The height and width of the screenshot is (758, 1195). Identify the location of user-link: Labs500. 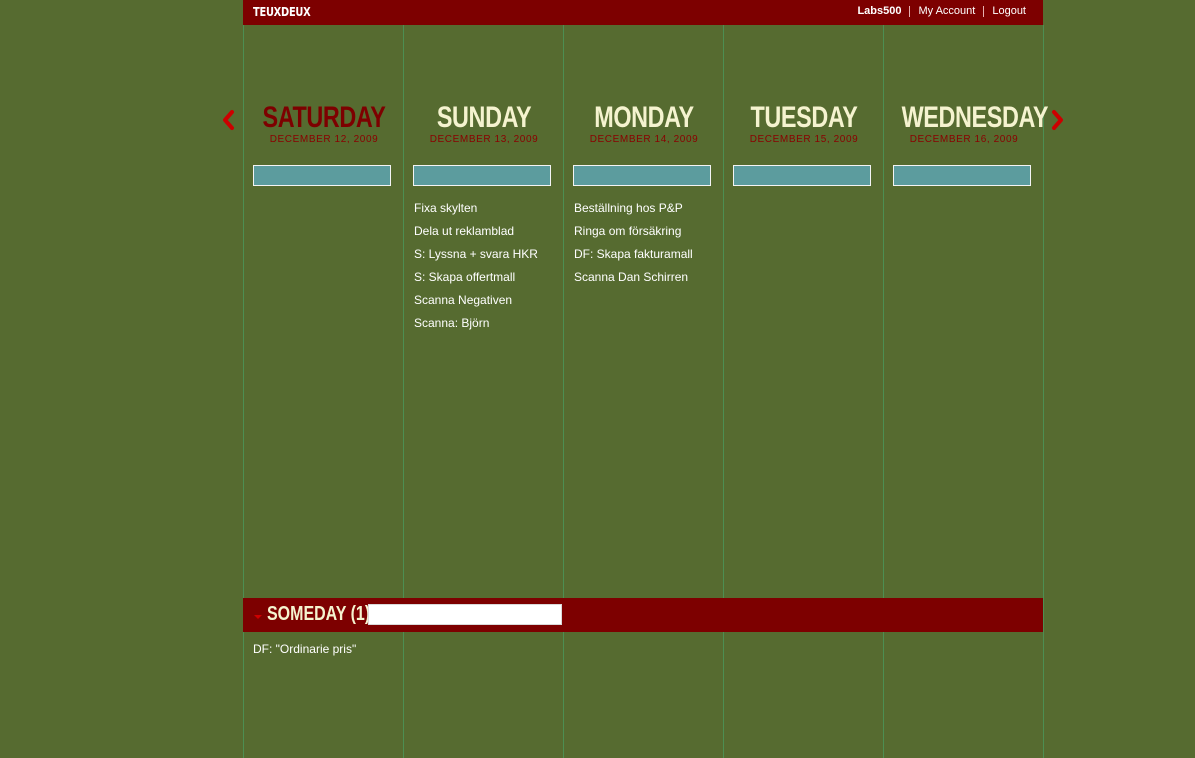
(883, 11).